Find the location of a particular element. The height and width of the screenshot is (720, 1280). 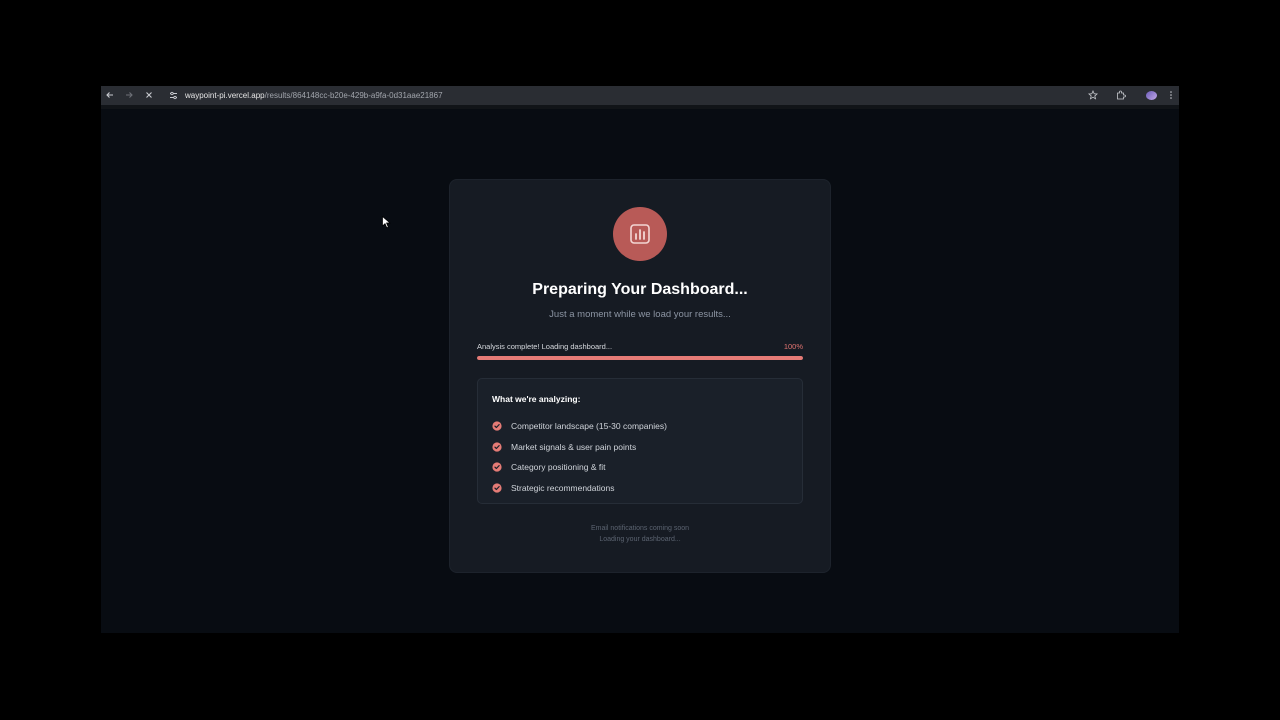

back-button is located at coordinates (110, 95).